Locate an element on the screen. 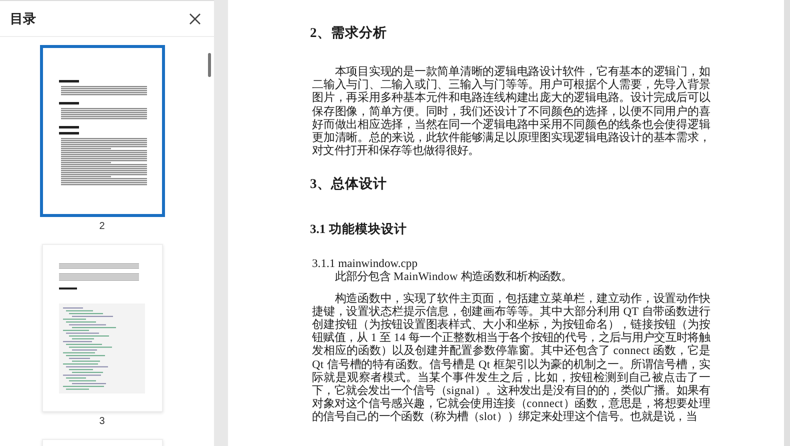 The width and height of the screenshot is (790, 446). page-thumbnail is located at coordinates (102, 131).